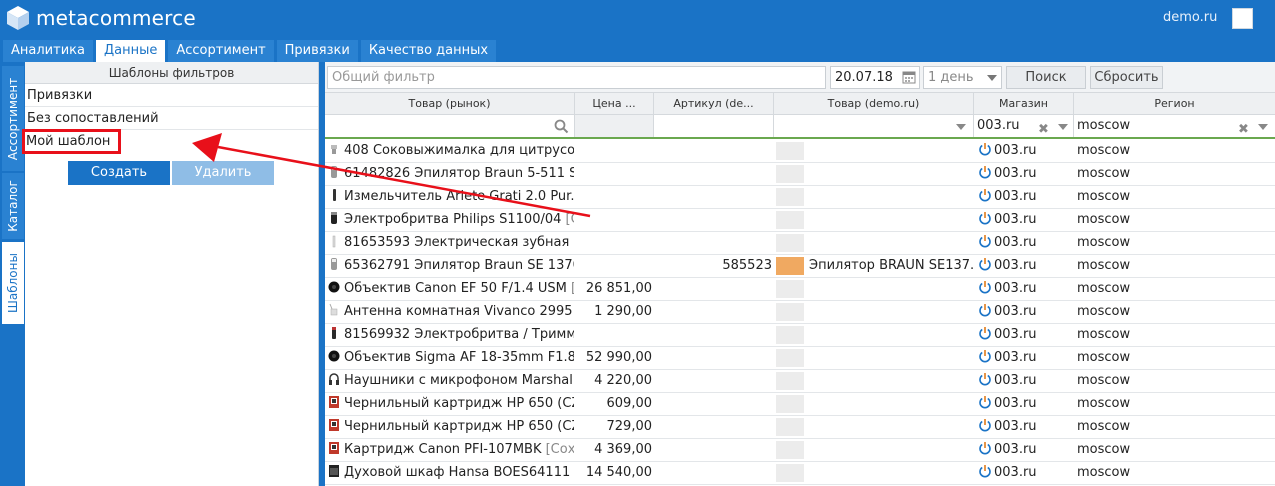 This screenshot has width=1275, height=486. What do you see at coordinates (714, 126) in the screenshot?
I see `filter-sku` at bounding box center [714, 126].